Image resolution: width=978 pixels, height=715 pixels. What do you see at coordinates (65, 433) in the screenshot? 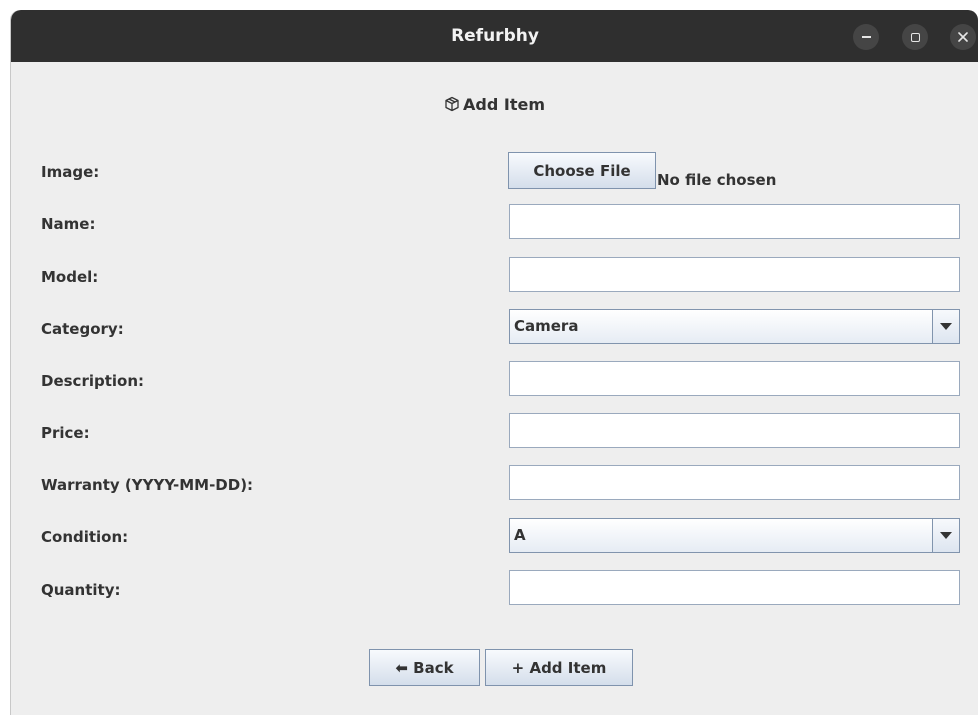
I see `price-label: Price:` at bounding box center [65, 433].